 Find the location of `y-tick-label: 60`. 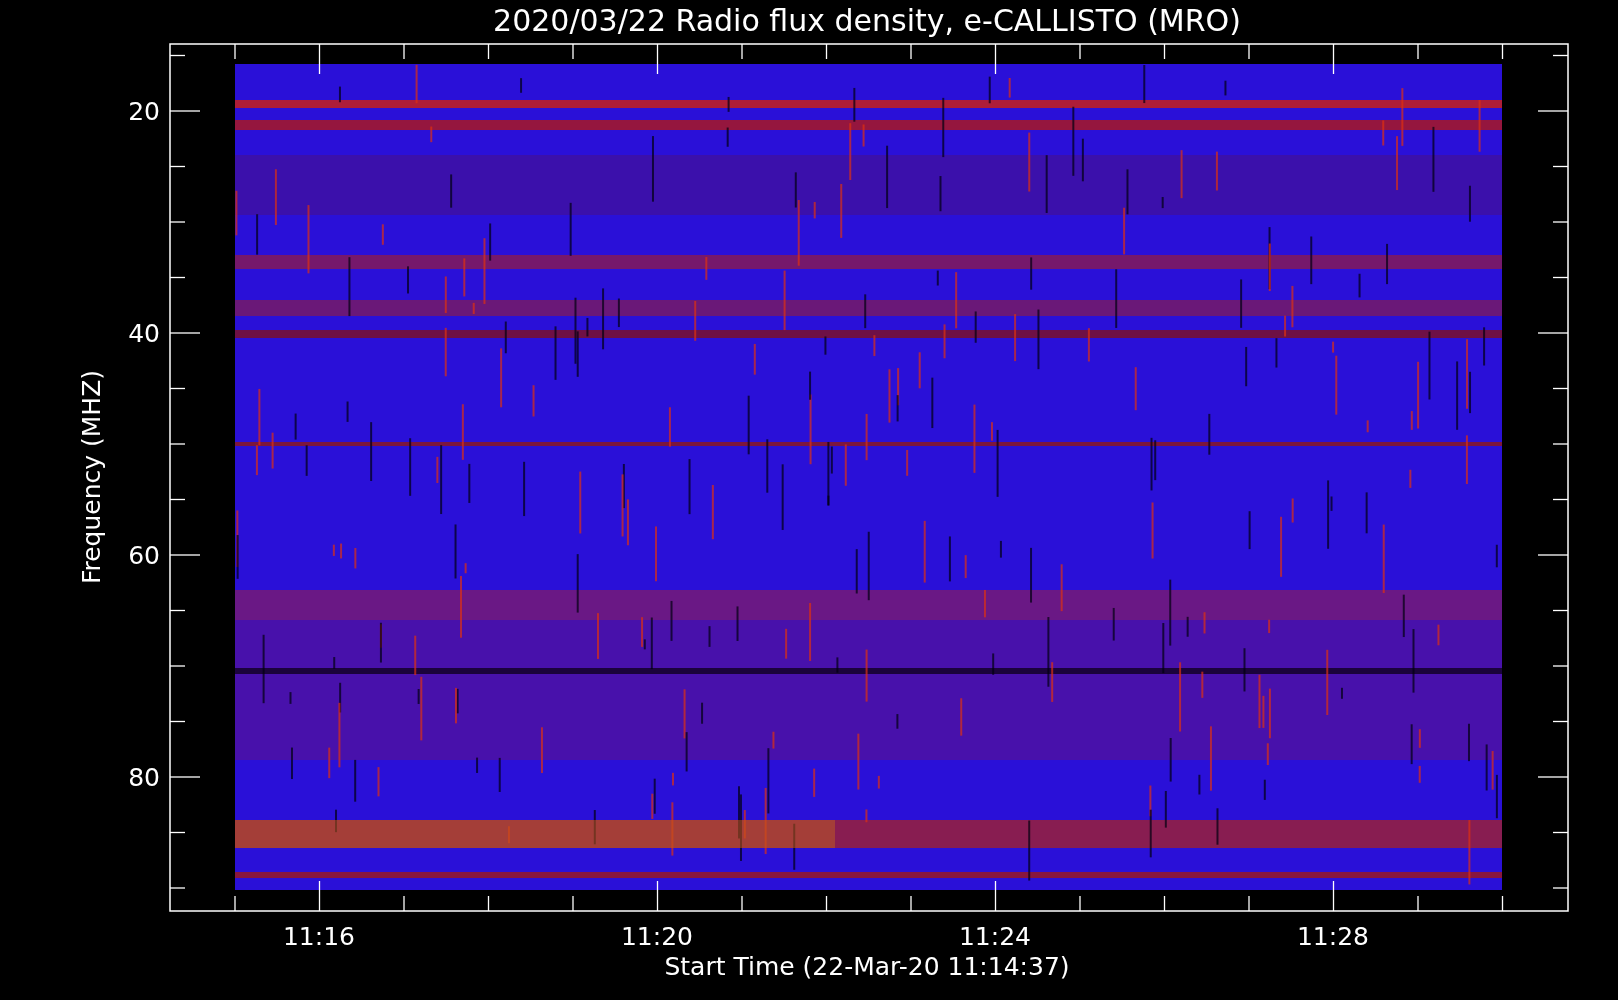

y-tick-label: 60 is located at coordinates (144, 555).